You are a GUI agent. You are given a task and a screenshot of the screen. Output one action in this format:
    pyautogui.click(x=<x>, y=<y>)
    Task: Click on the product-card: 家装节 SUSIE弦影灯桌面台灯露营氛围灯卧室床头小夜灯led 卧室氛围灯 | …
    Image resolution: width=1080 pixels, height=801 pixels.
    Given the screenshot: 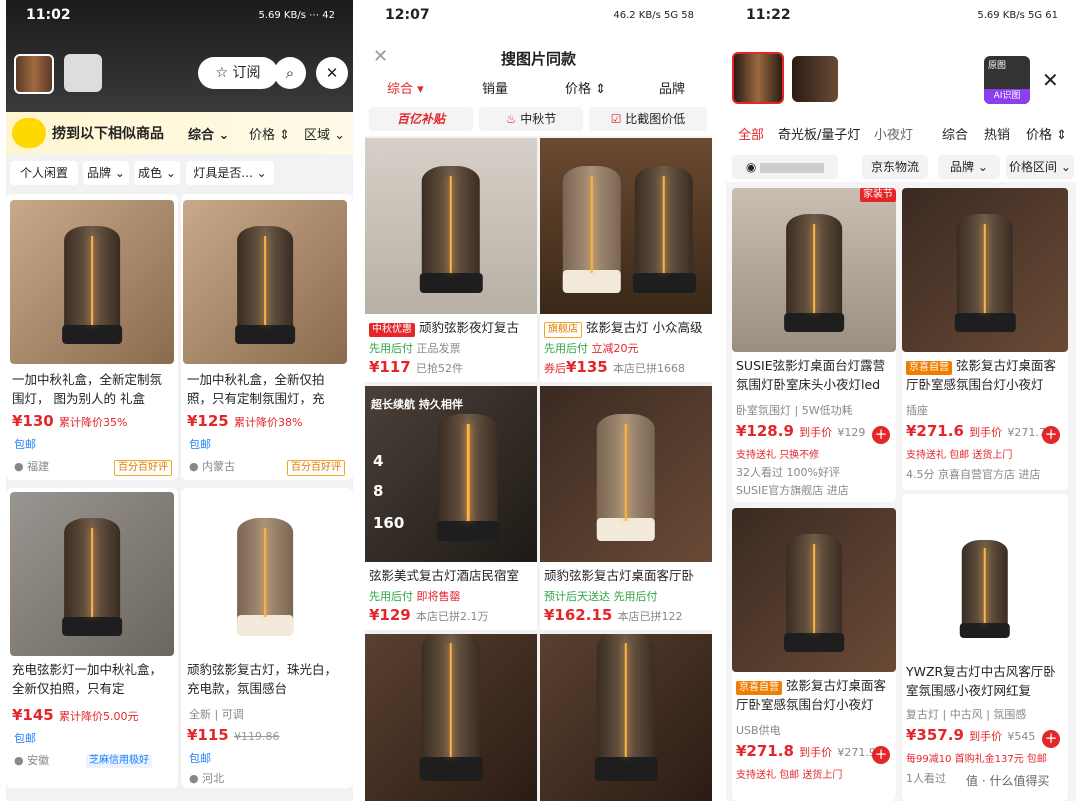 What is the action you would take?
    pyautogui.click(x=814, y=345)
    